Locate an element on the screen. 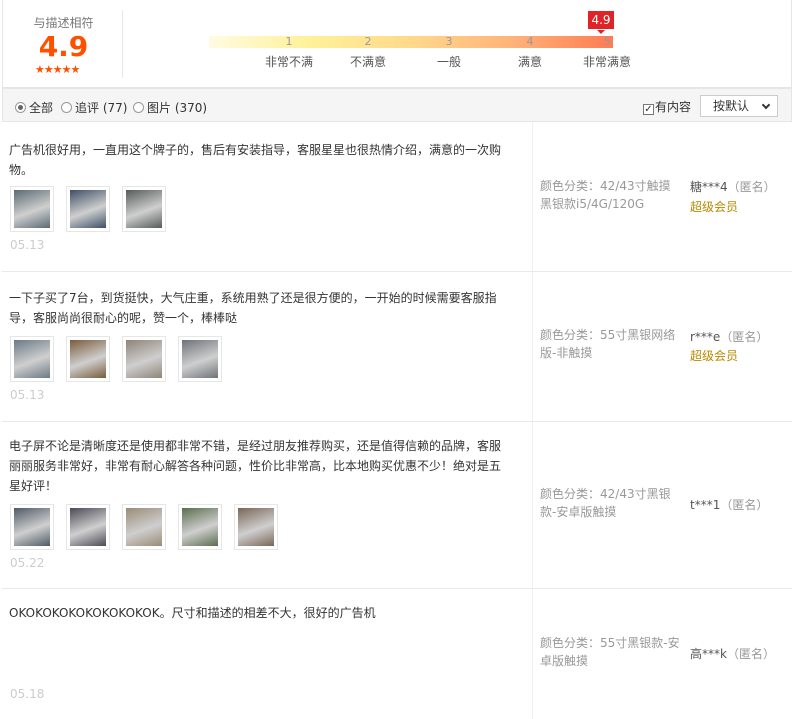 The width and height of the screenshot is (808, 719). reviewer-name: t***1（匿名） is located at coordinates (729, 505).